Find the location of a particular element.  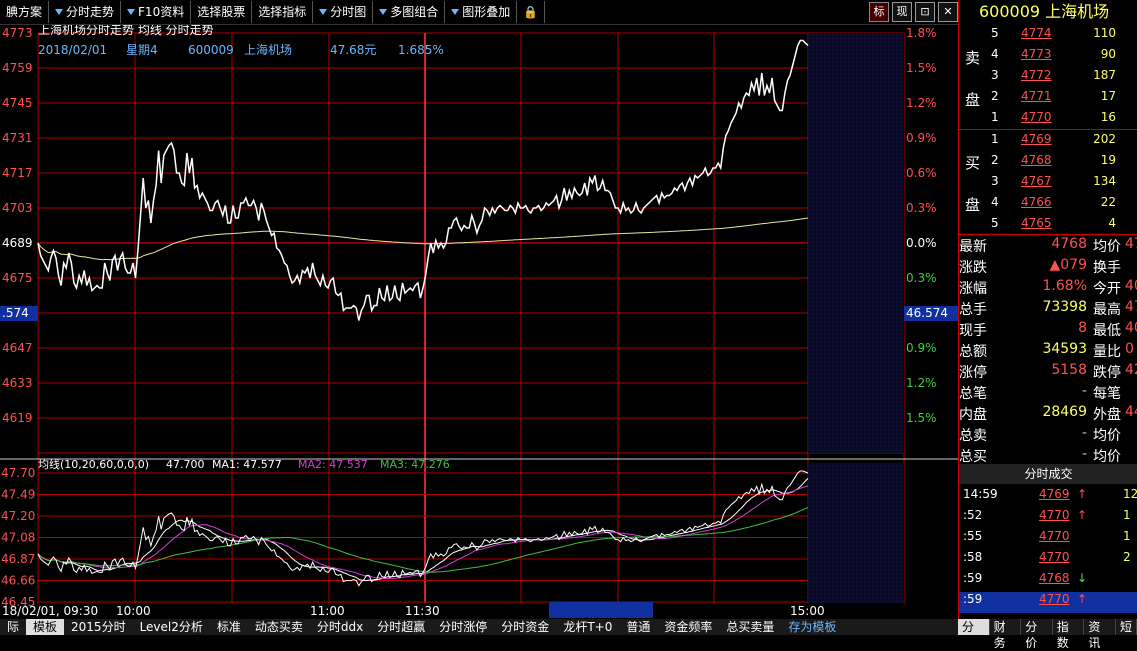

trade-row: :52 4770 ↑ 1 is located at coordinates (1048, 518).